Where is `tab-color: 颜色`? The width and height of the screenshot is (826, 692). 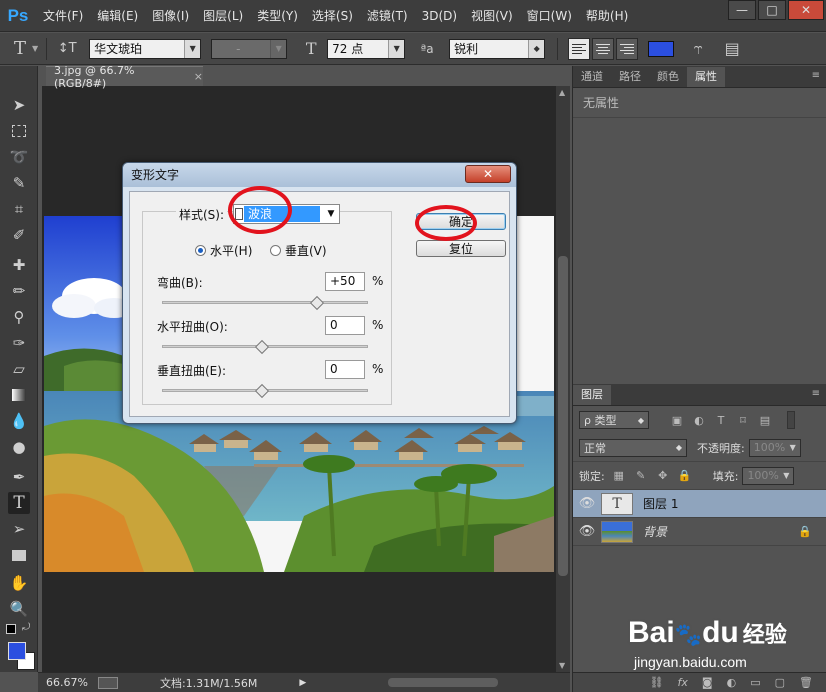 tab-color: 颜色 is located at coordinates (668, 77).